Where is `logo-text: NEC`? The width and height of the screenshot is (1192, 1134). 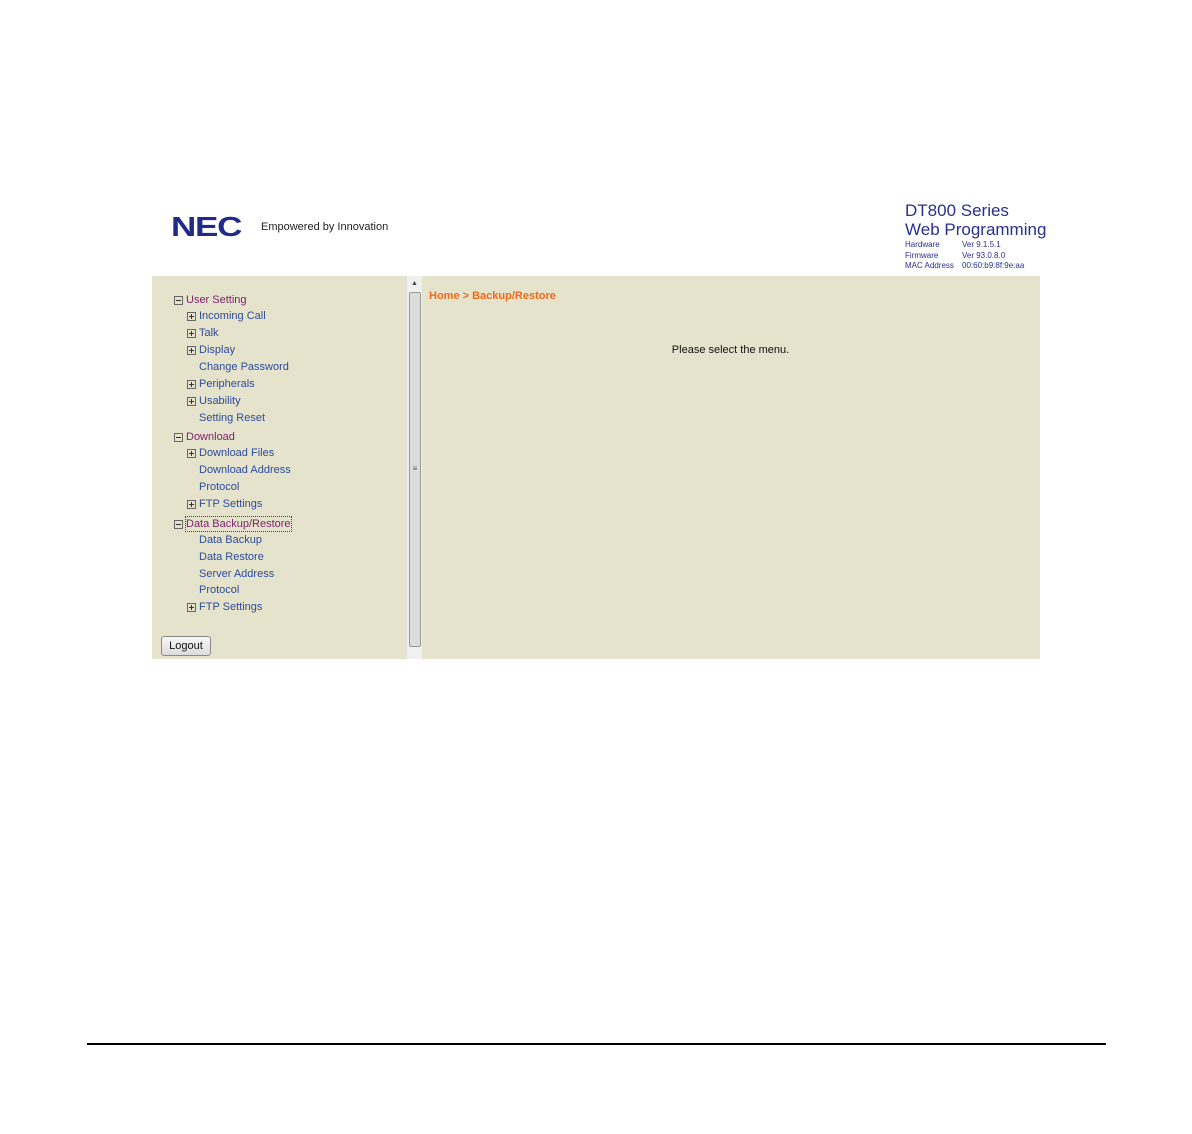
logo-text: NEC is located at coordinates (206, 226).